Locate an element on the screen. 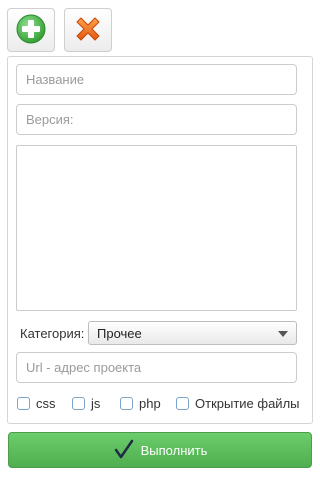  checkmark-icon is located at coordinates (124, 450).